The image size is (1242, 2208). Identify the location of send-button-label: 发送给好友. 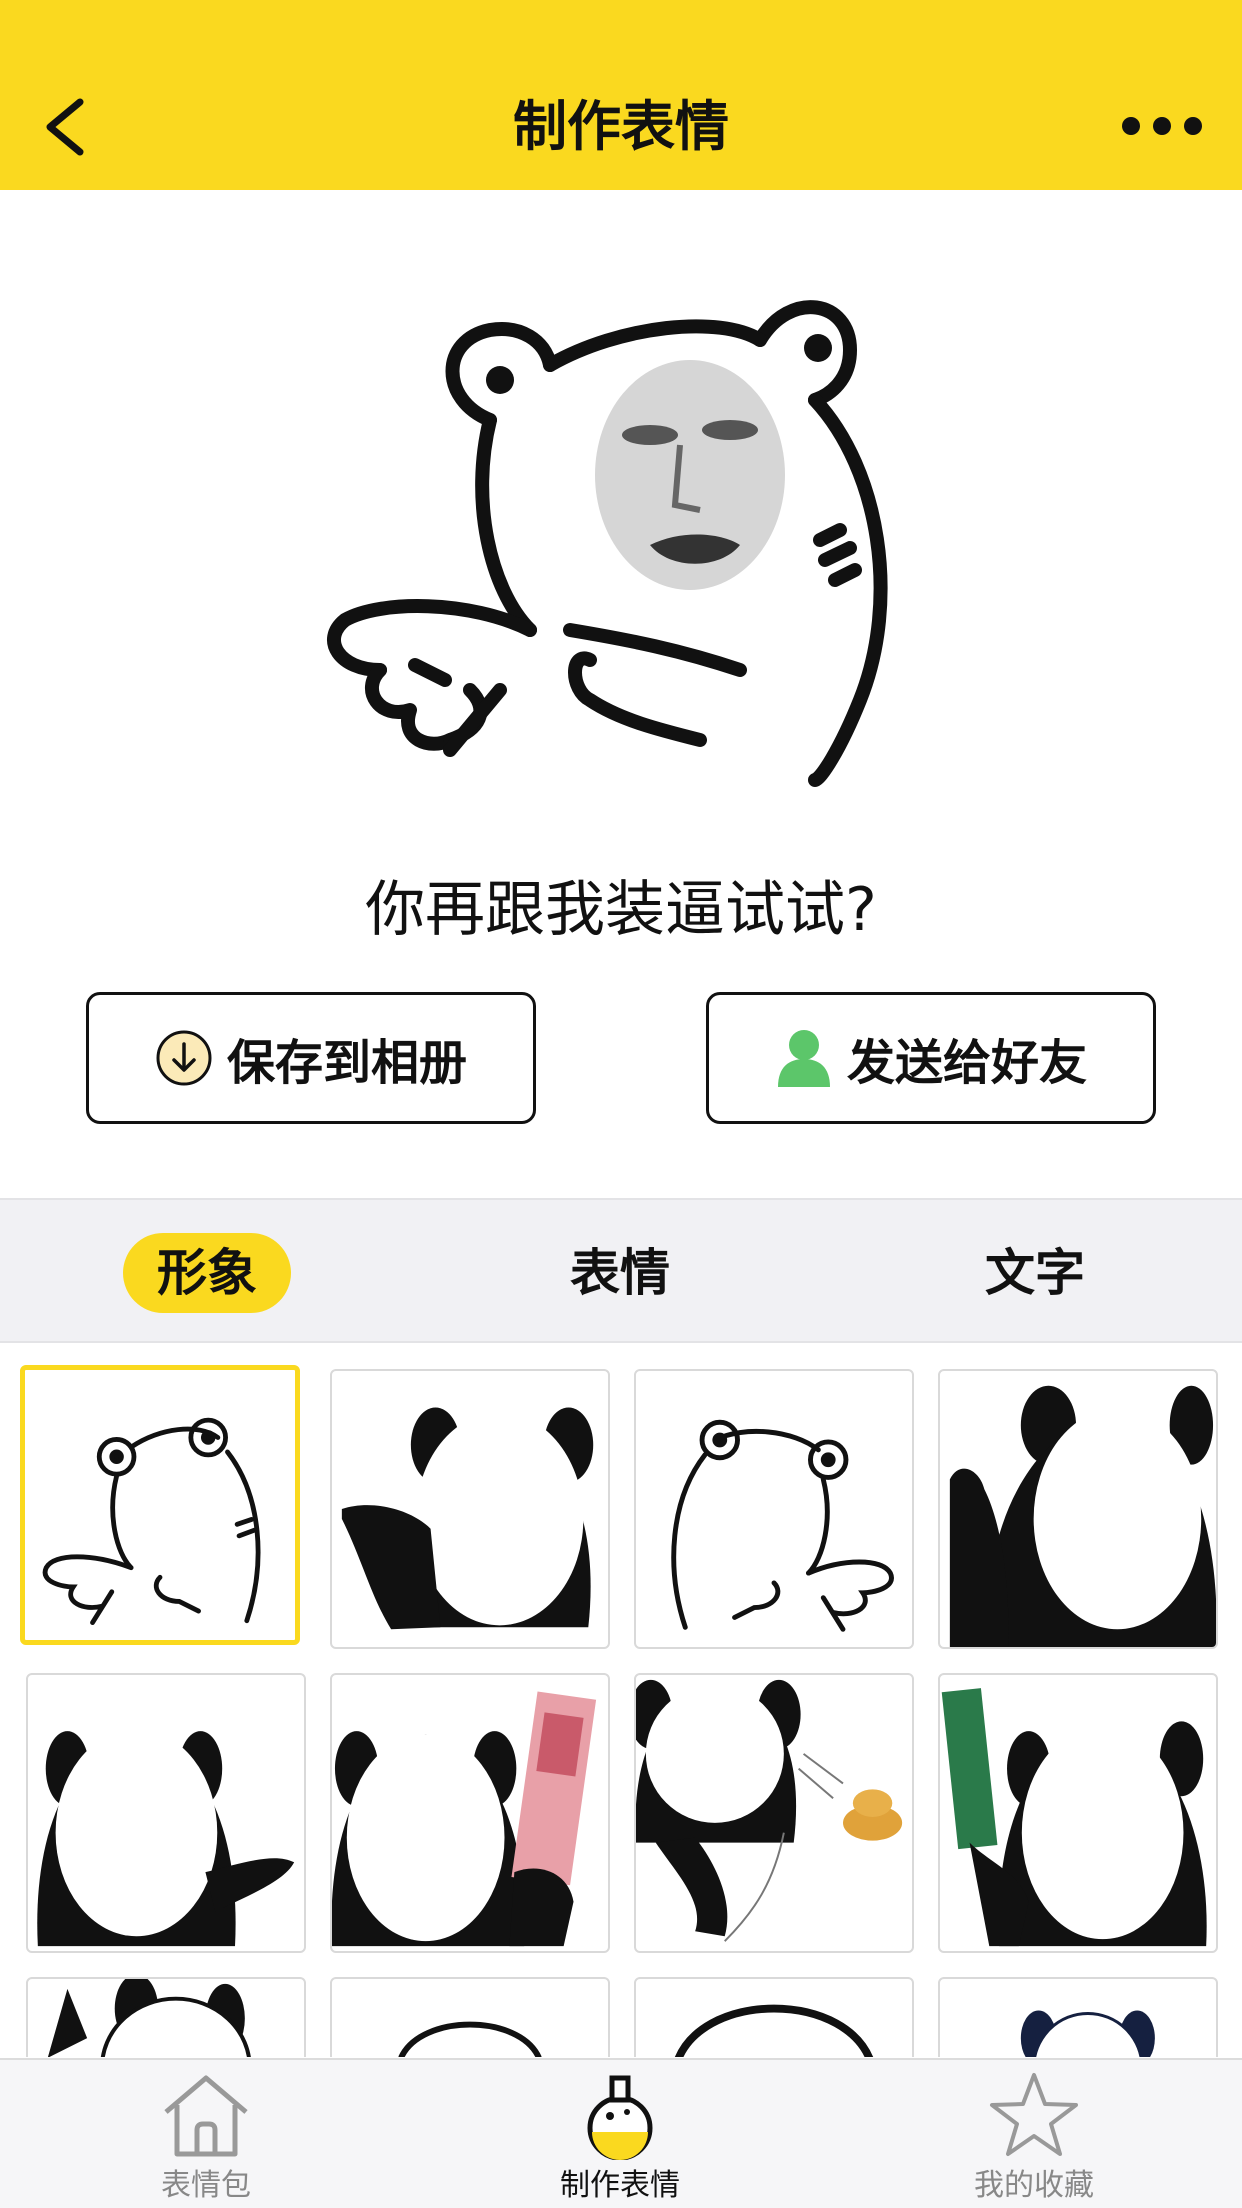
(966, 1063).